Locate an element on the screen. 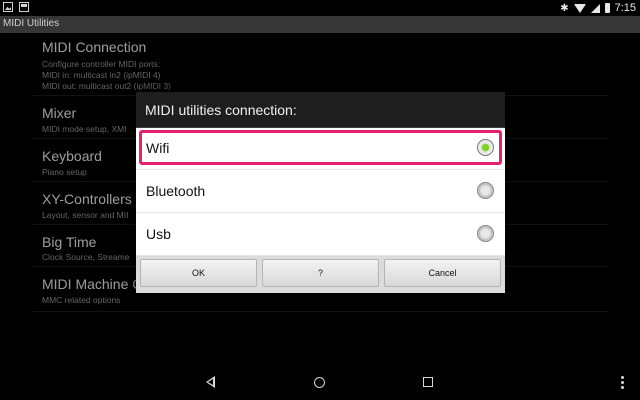  status-bar: ✱ 7:15 is located at coordinates (320, 8).